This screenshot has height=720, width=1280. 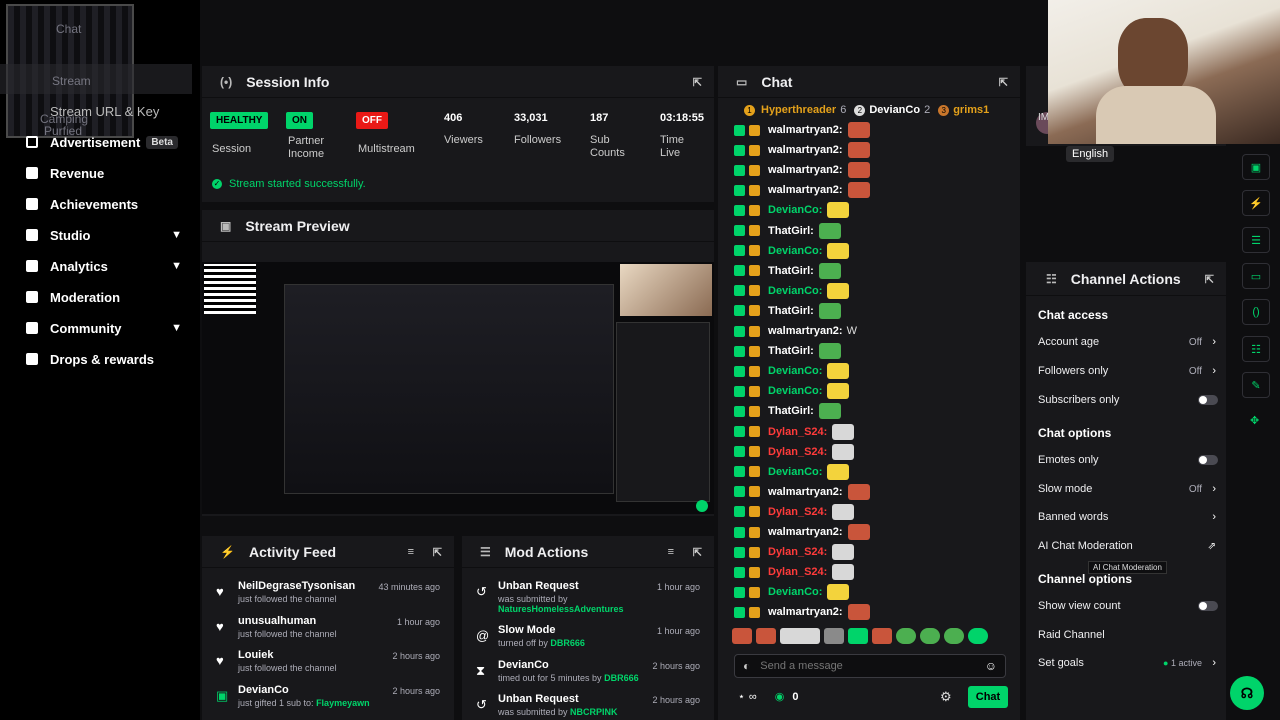 I want to click on sidebar-item-drops-rewards: Drops & rewards, so click(x=100, y=359).